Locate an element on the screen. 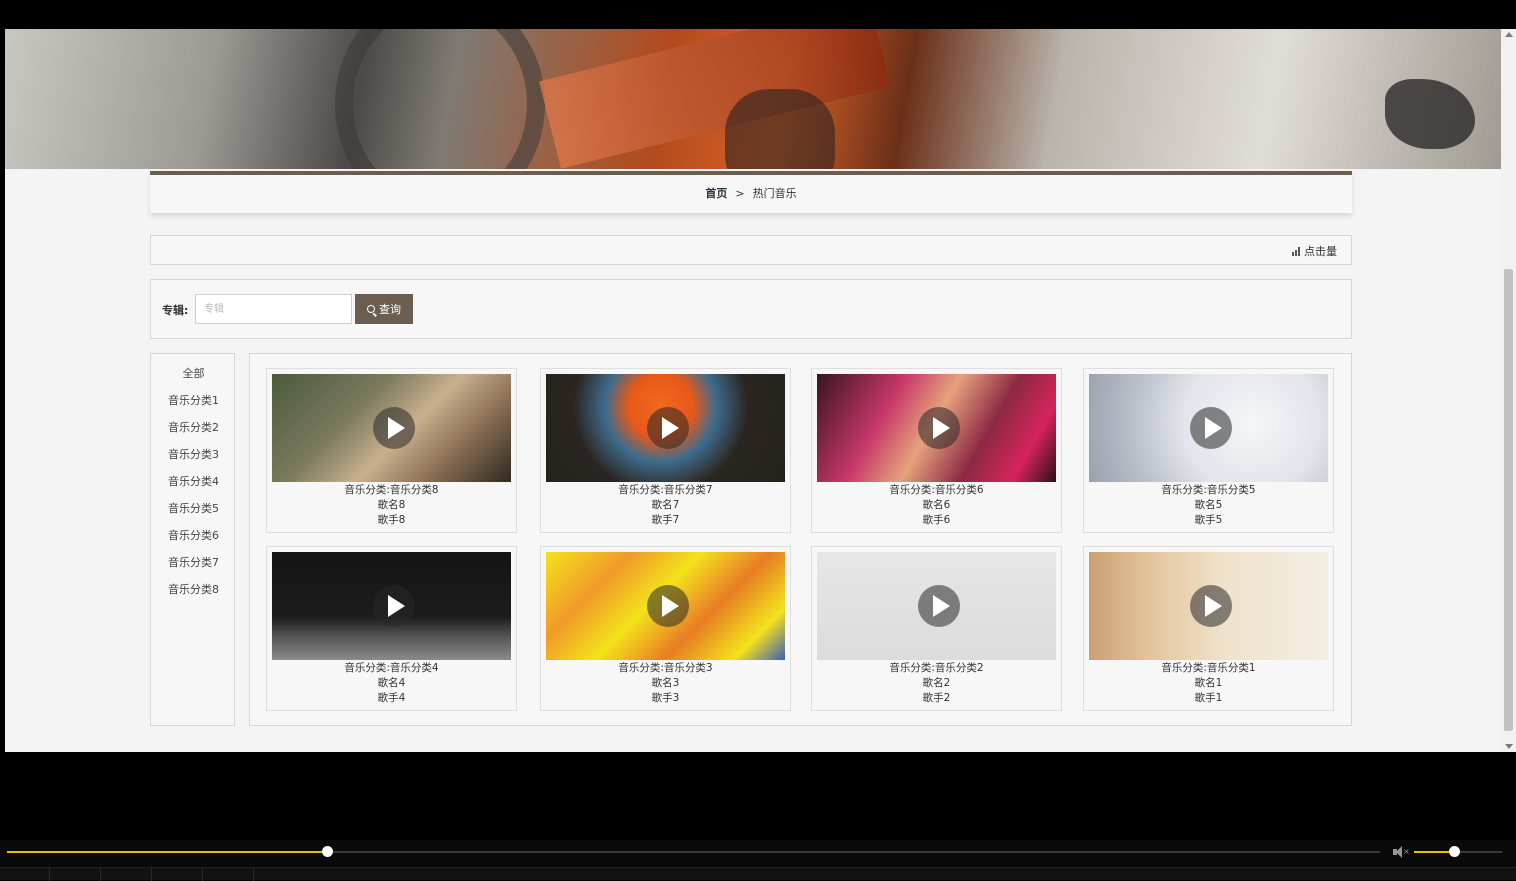 Image resolution: width=1516 pixels, height=881 pixels. music-card: 音乐分类:音乐分类3 歌名3 歌手3 is located at coordinates (665, 628).